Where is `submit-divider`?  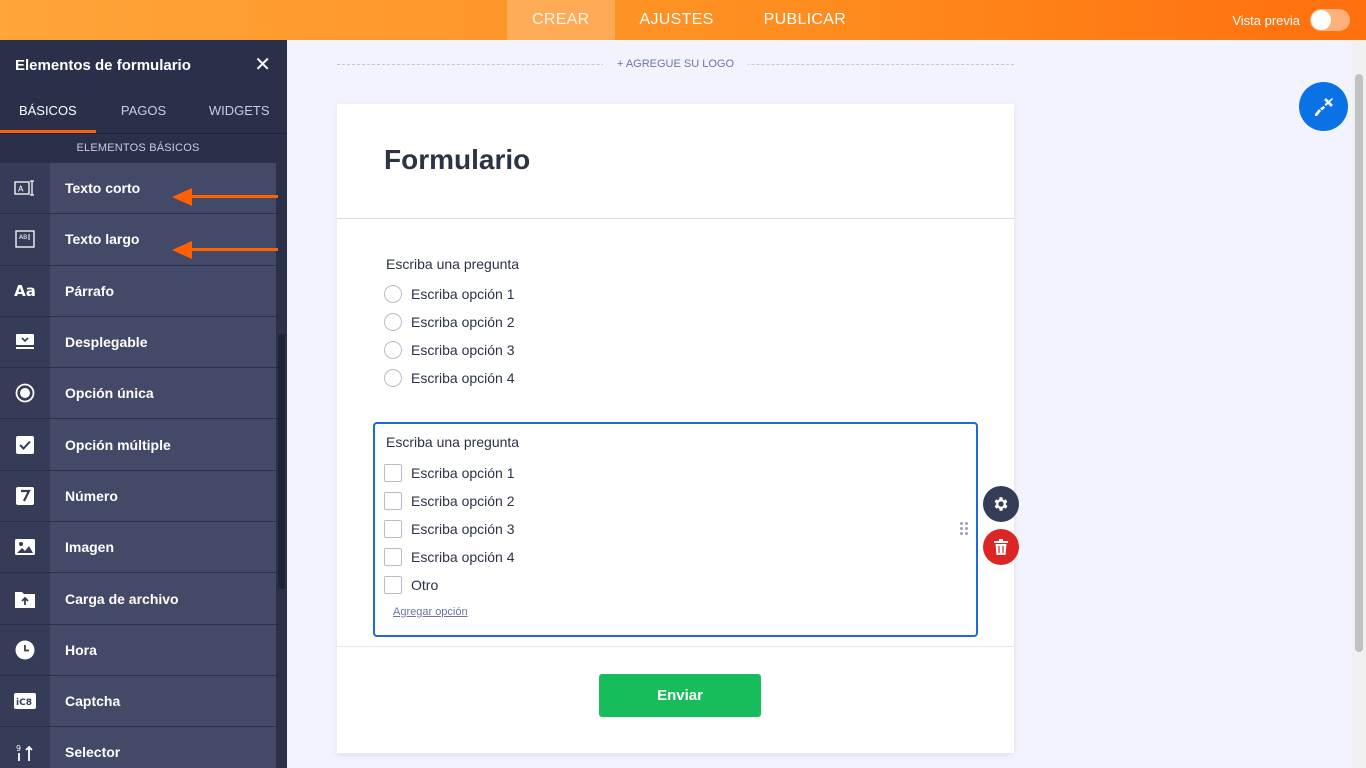 submit-divider is located at coordinates (675, 646).